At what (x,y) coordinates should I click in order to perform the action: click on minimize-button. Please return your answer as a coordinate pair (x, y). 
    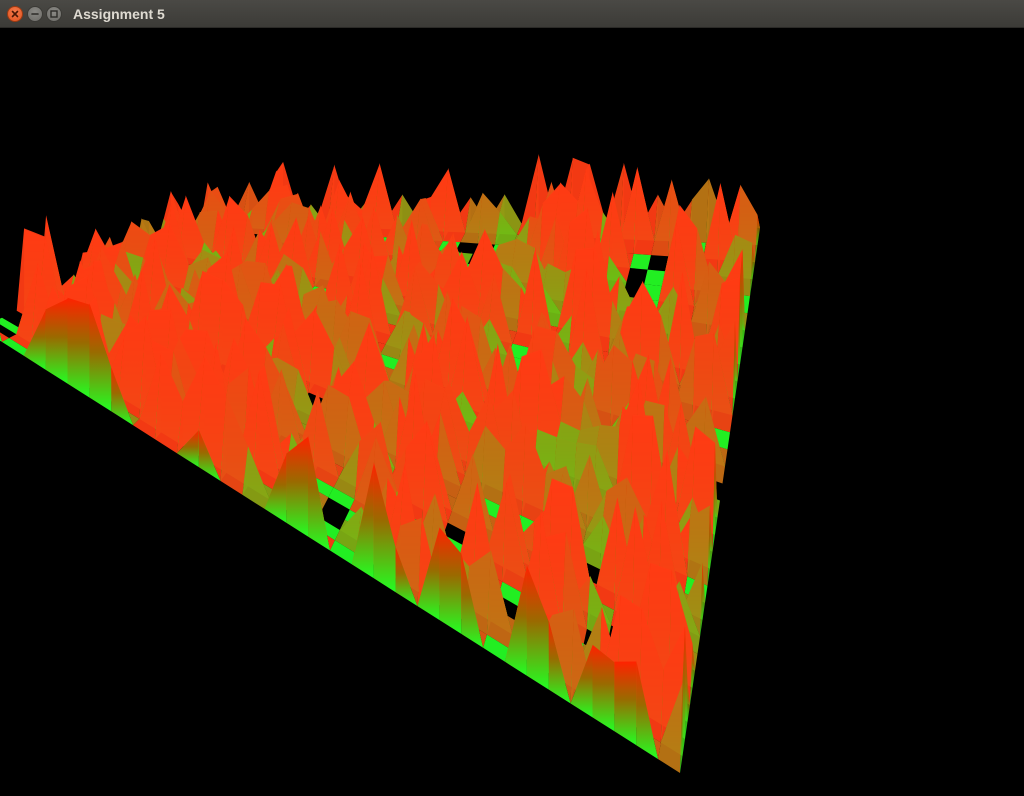
    Looking at the image, I should click on (35, 14).